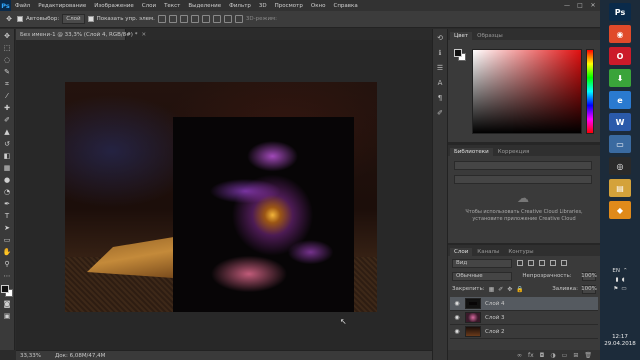 The height and width of the screenshot is (360, 640). What do you see at coordinates (318, 6) in the screenshot?
I see `menu-window: Окно` at bounding box center [318, 6].